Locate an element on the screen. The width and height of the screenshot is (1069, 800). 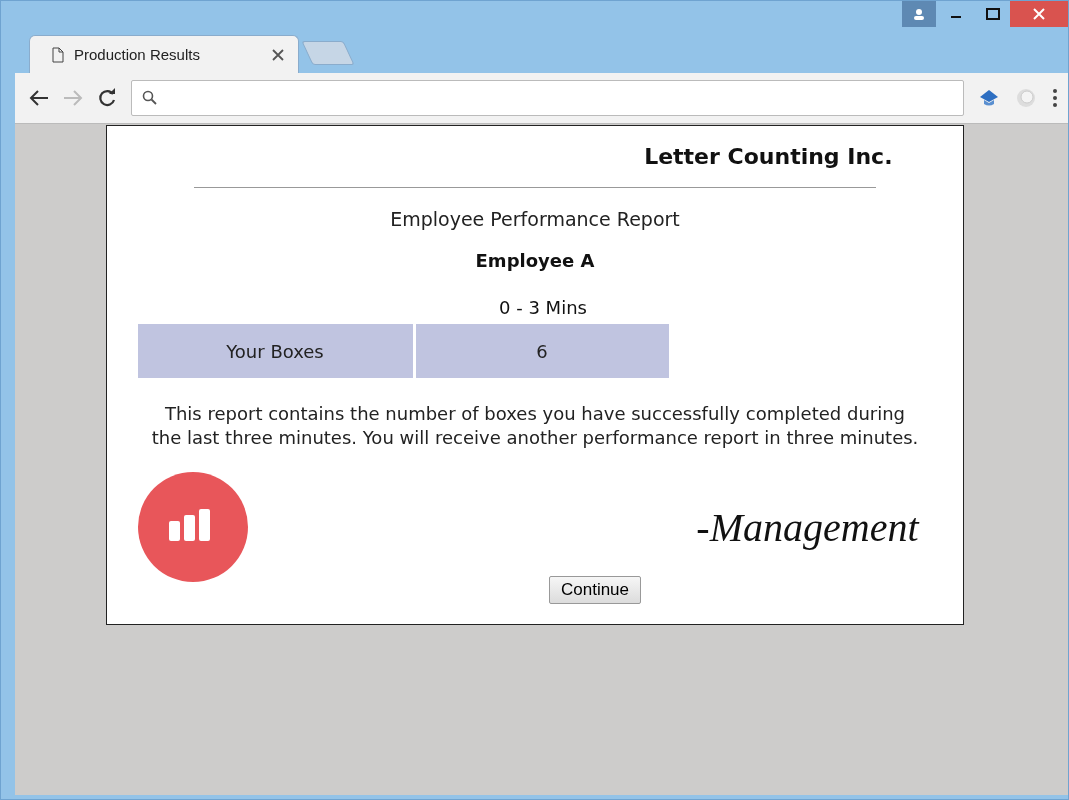
browser-tab: Production Results is located at coordinates (164, 54).